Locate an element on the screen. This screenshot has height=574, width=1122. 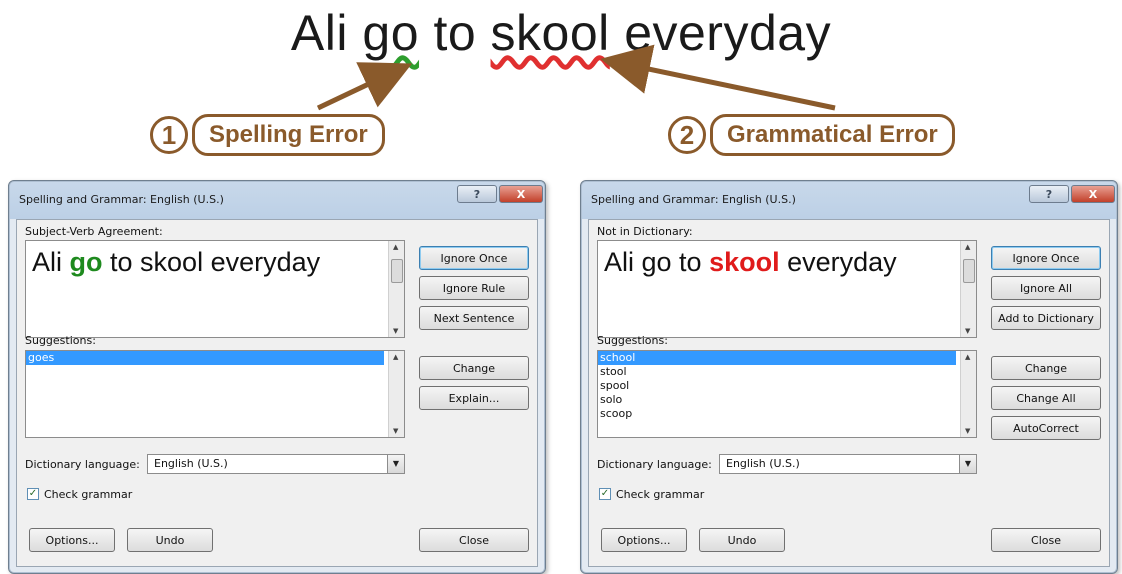
callout-spelling-error: 1 Spelling Error is located at coordinates (267, 135).